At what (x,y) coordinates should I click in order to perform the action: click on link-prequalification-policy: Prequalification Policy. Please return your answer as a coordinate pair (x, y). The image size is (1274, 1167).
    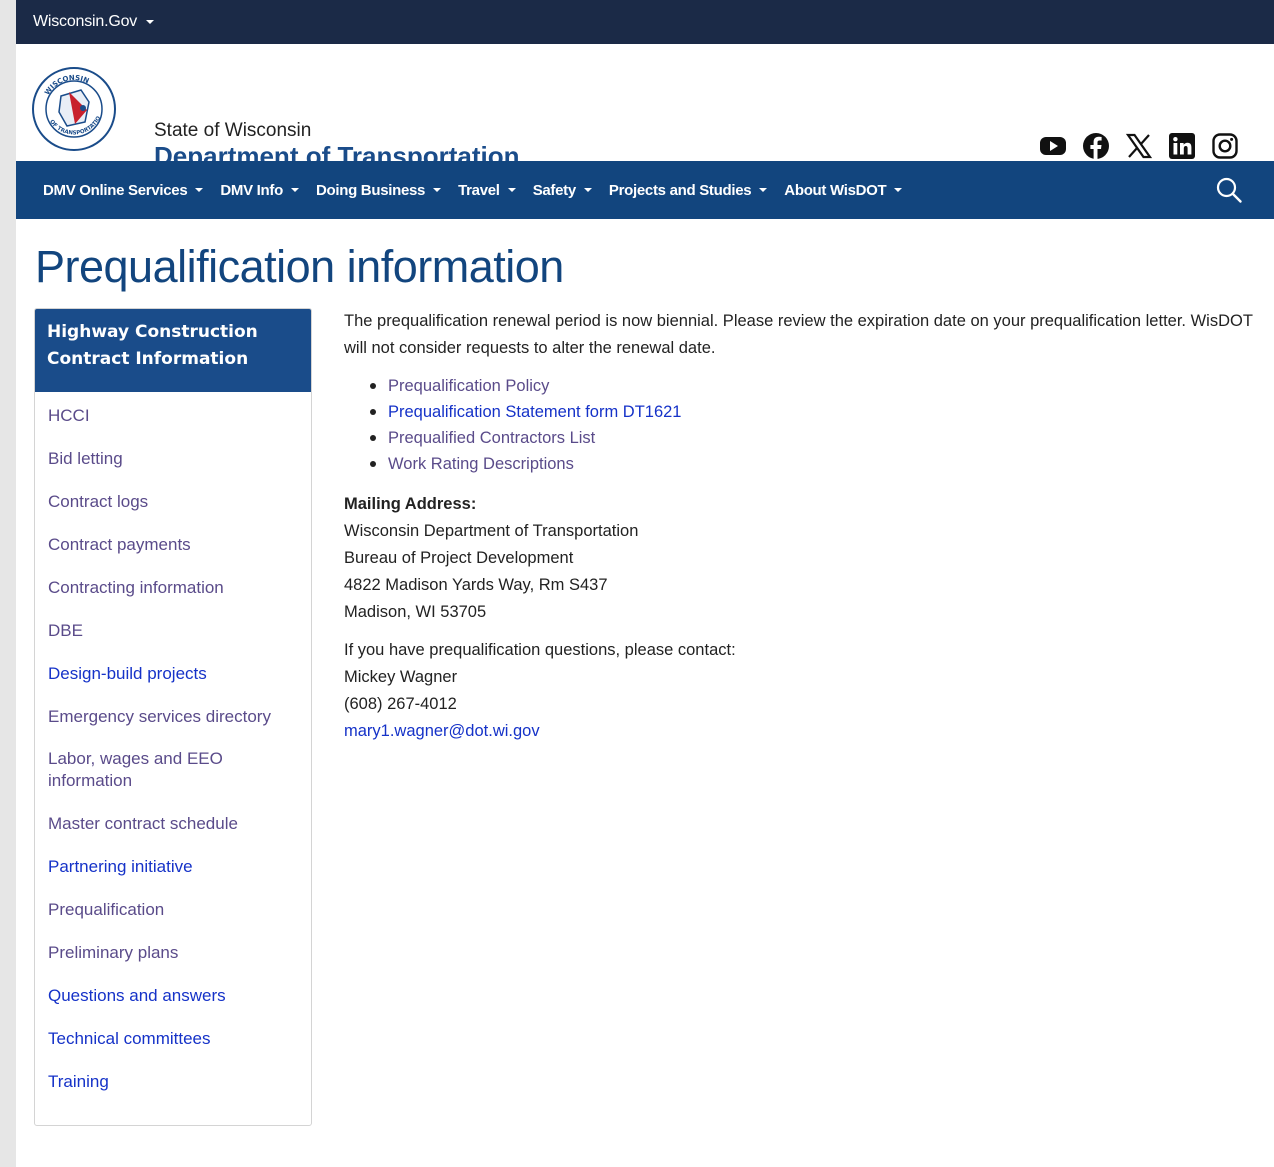
    Looking at the image, I should click on (468, 386).